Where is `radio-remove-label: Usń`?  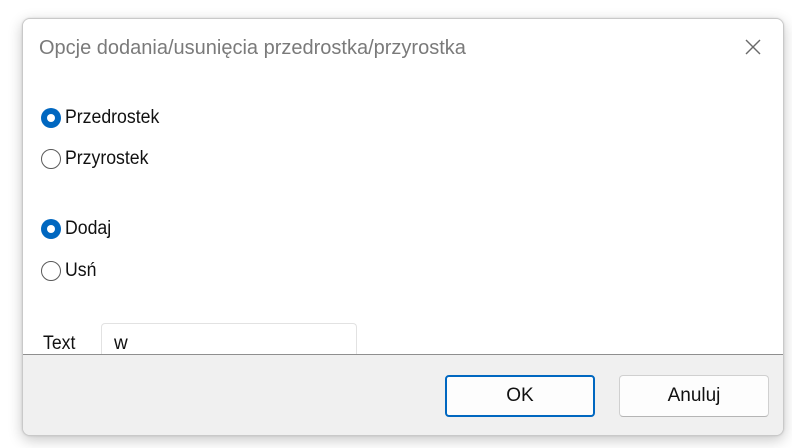
radio-remove-label: Usń is located at coordinates (81, 270).